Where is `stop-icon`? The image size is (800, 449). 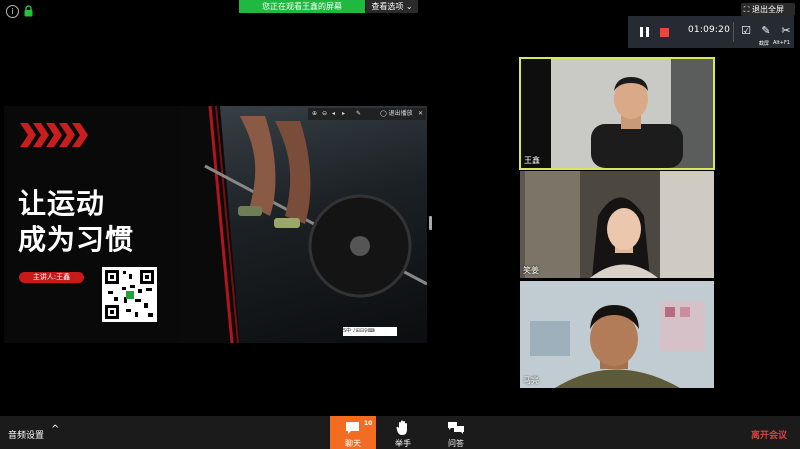
stop-icon is located at coordinates (664, 32).